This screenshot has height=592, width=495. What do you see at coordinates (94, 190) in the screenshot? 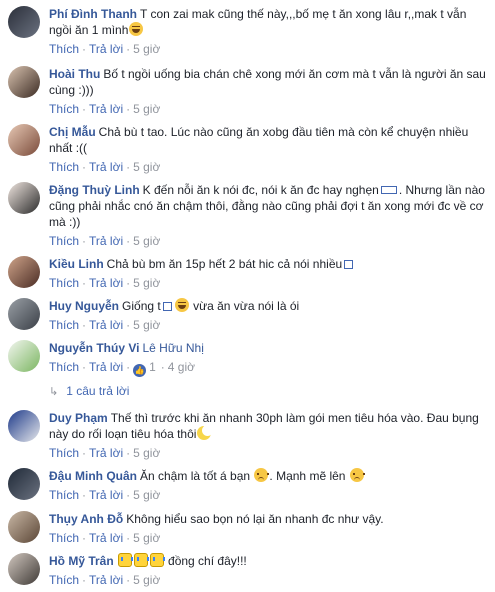
I see `comment-author: Đặng Thuỳ Linh` at bounding box center [94, 190].